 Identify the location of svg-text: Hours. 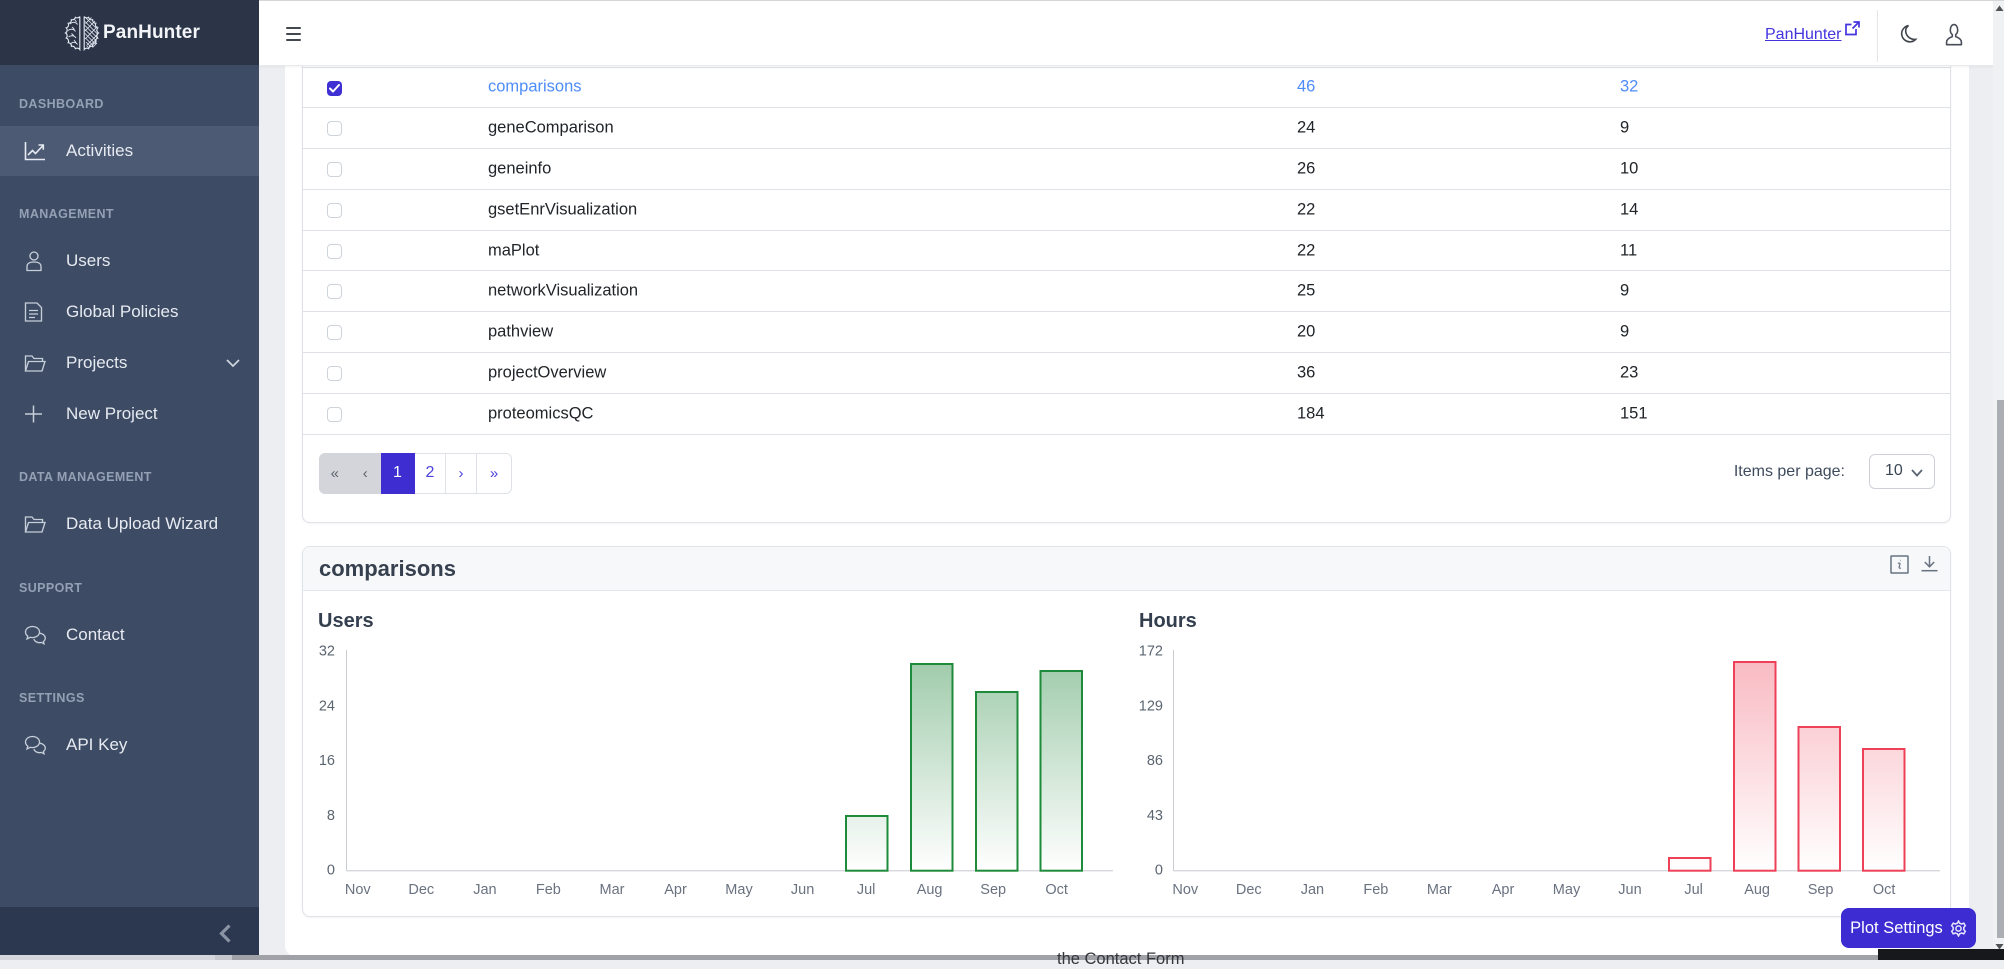
(1168, 621).